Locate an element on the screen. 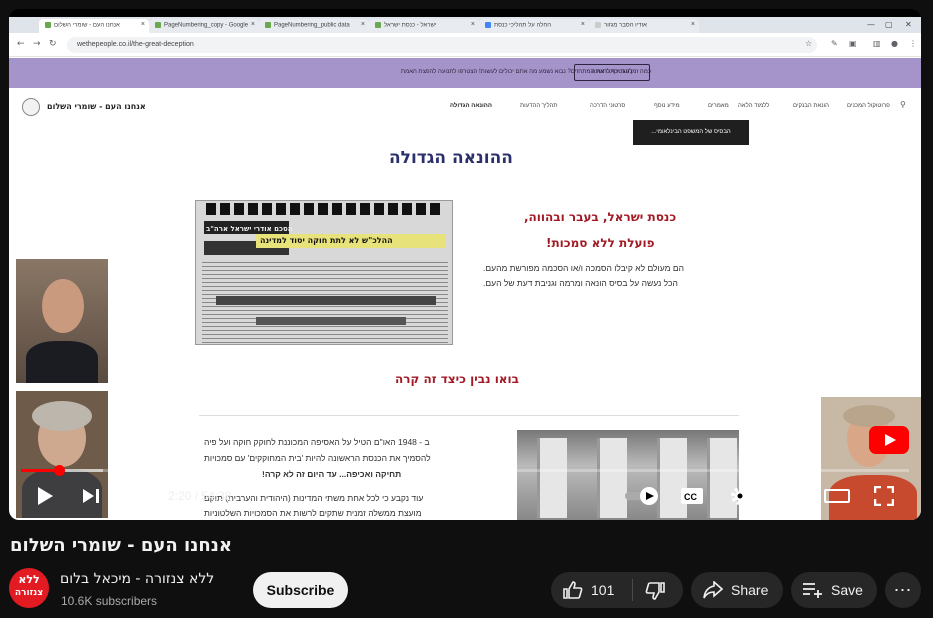  tab-label: PageNumbering_copy - Google is located at coordinates (206, 25).